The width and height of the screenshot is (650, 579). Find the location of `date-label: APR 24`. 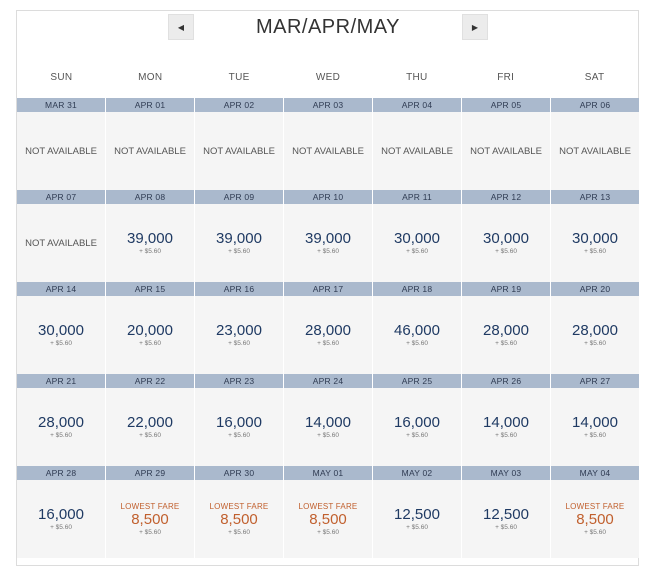

date-label: APR 24 is located at coordinates (328, 381).